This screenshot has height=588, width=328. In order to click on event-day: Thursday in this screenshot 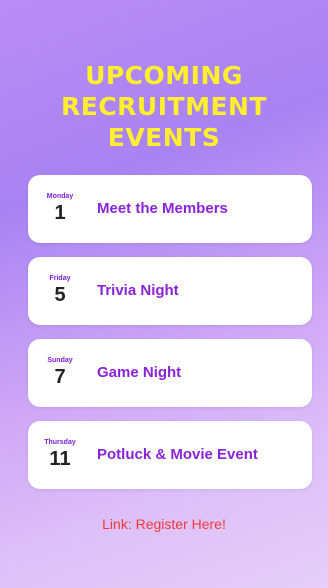, I will do `click(60, 442)`.